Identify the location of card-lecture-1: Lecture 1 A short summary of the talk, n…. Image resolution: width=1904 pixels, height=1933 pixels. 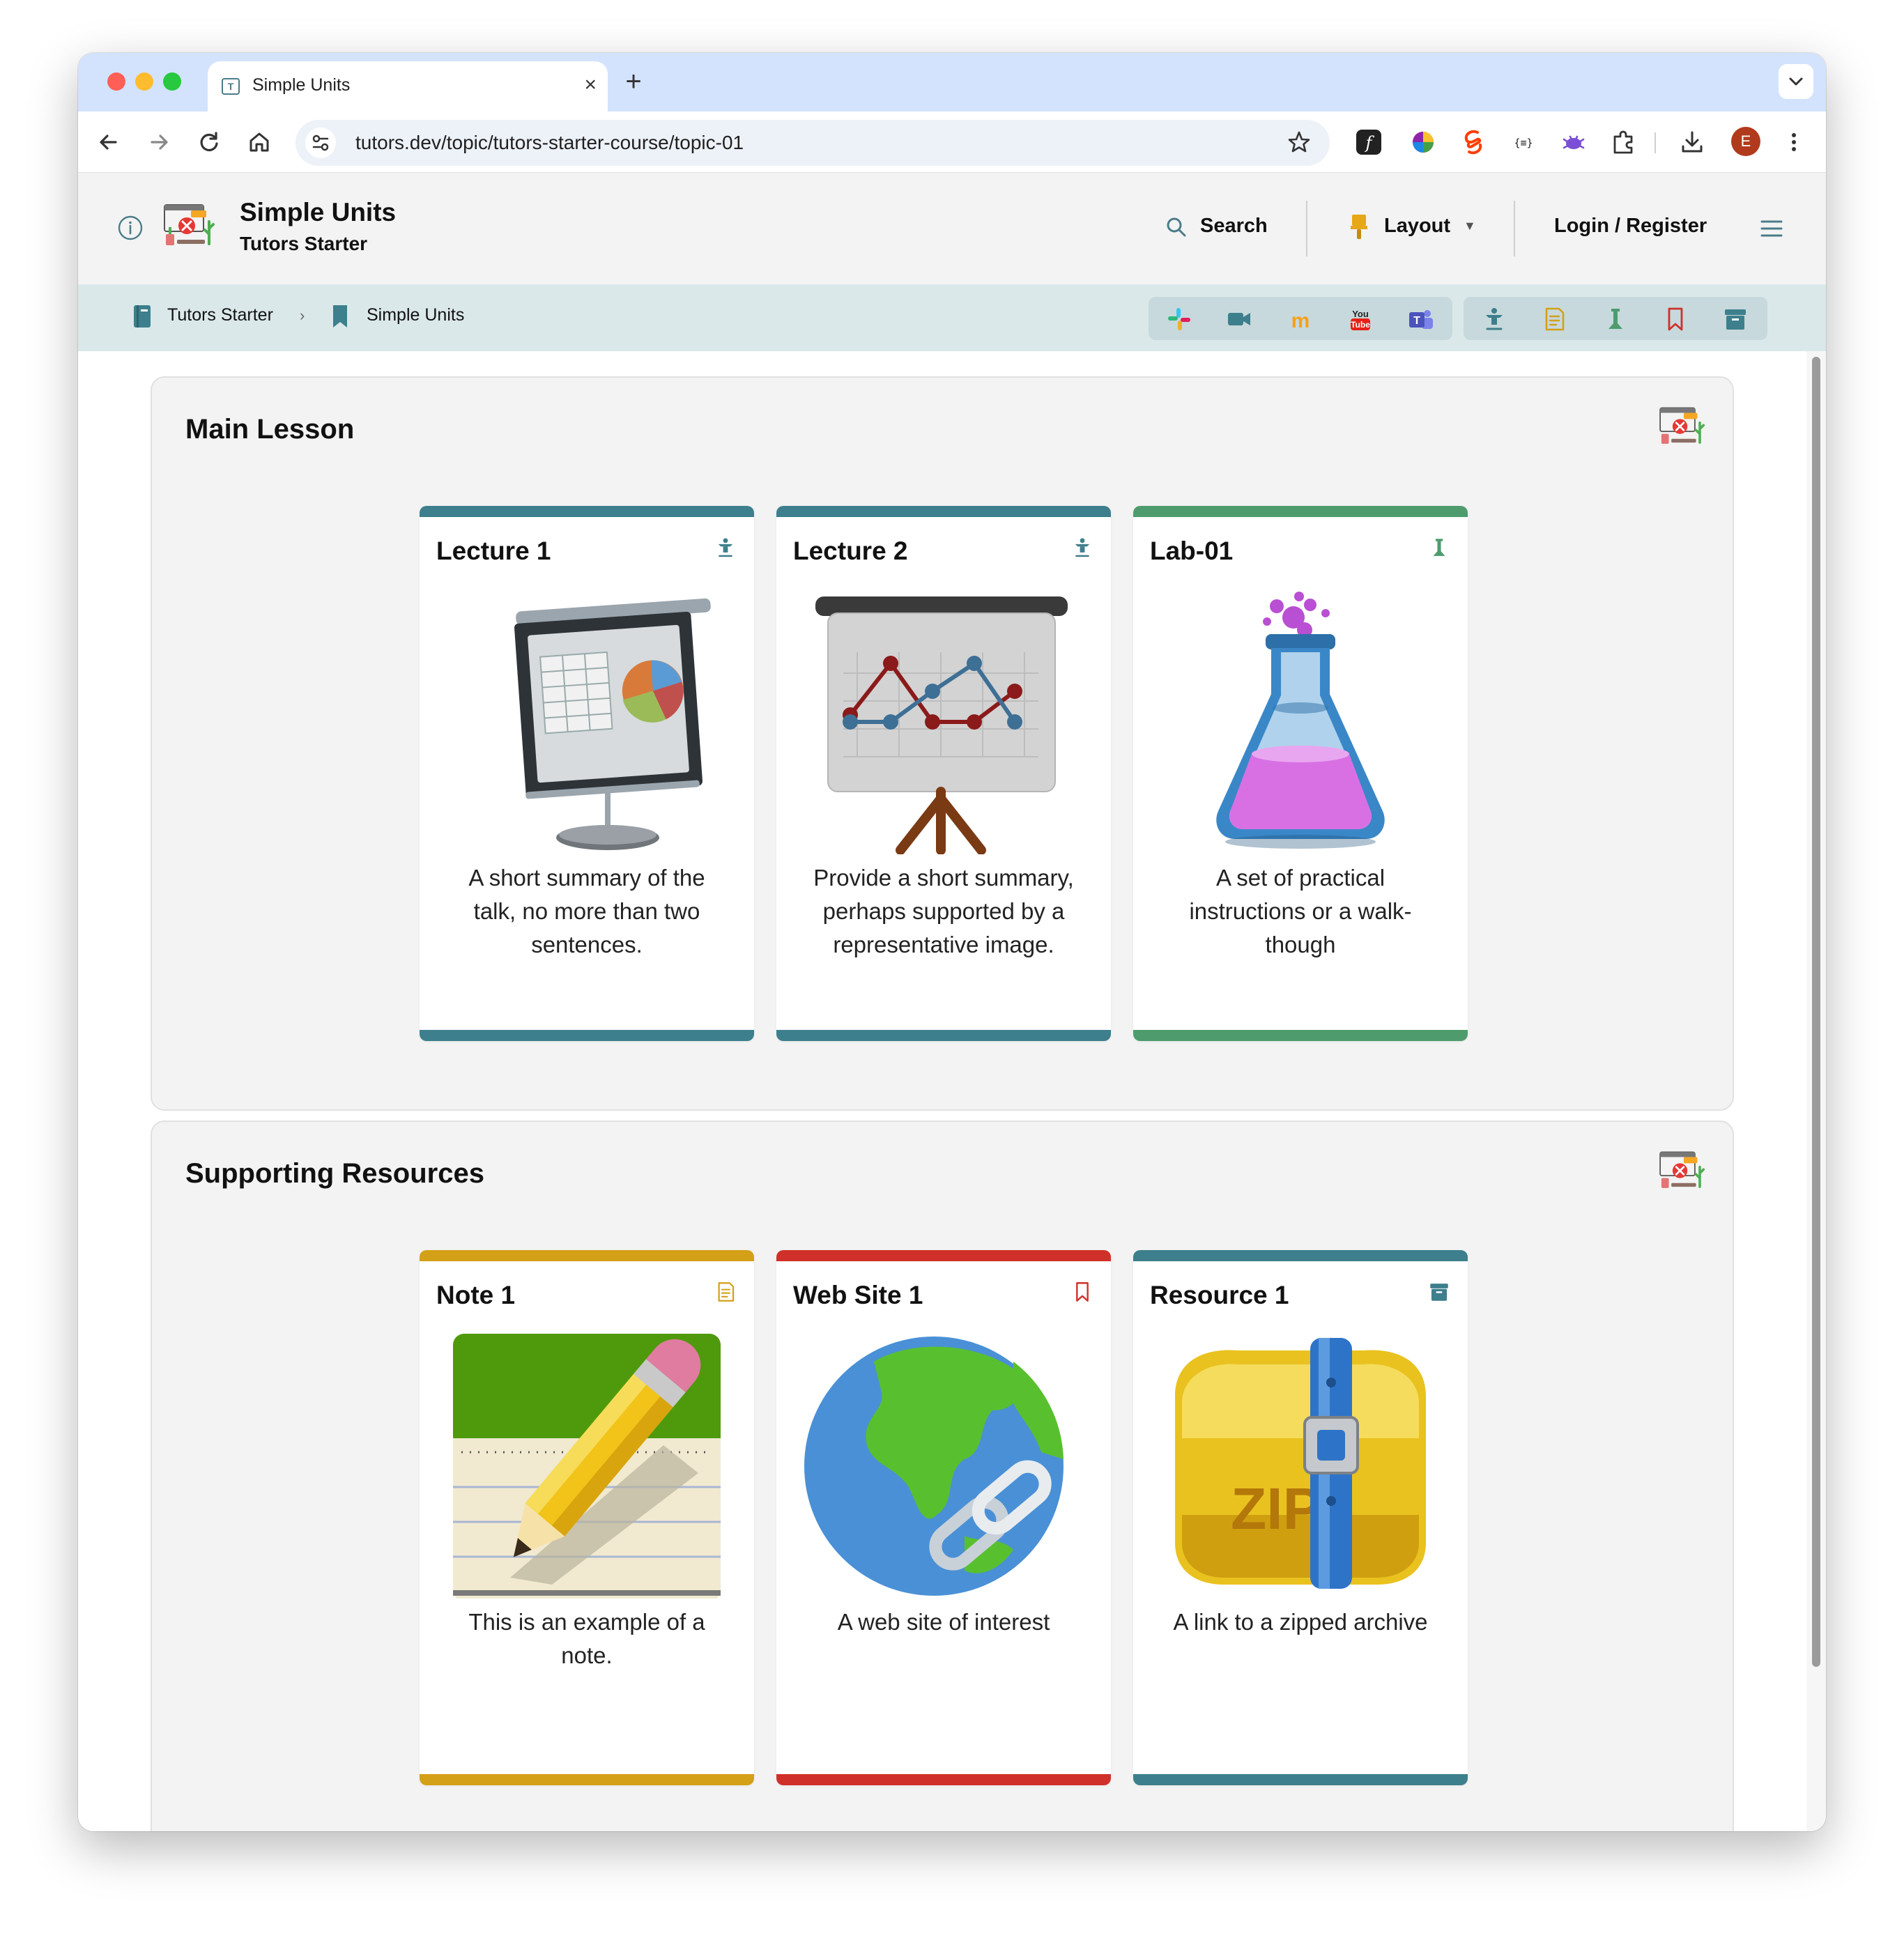
(587, 773).